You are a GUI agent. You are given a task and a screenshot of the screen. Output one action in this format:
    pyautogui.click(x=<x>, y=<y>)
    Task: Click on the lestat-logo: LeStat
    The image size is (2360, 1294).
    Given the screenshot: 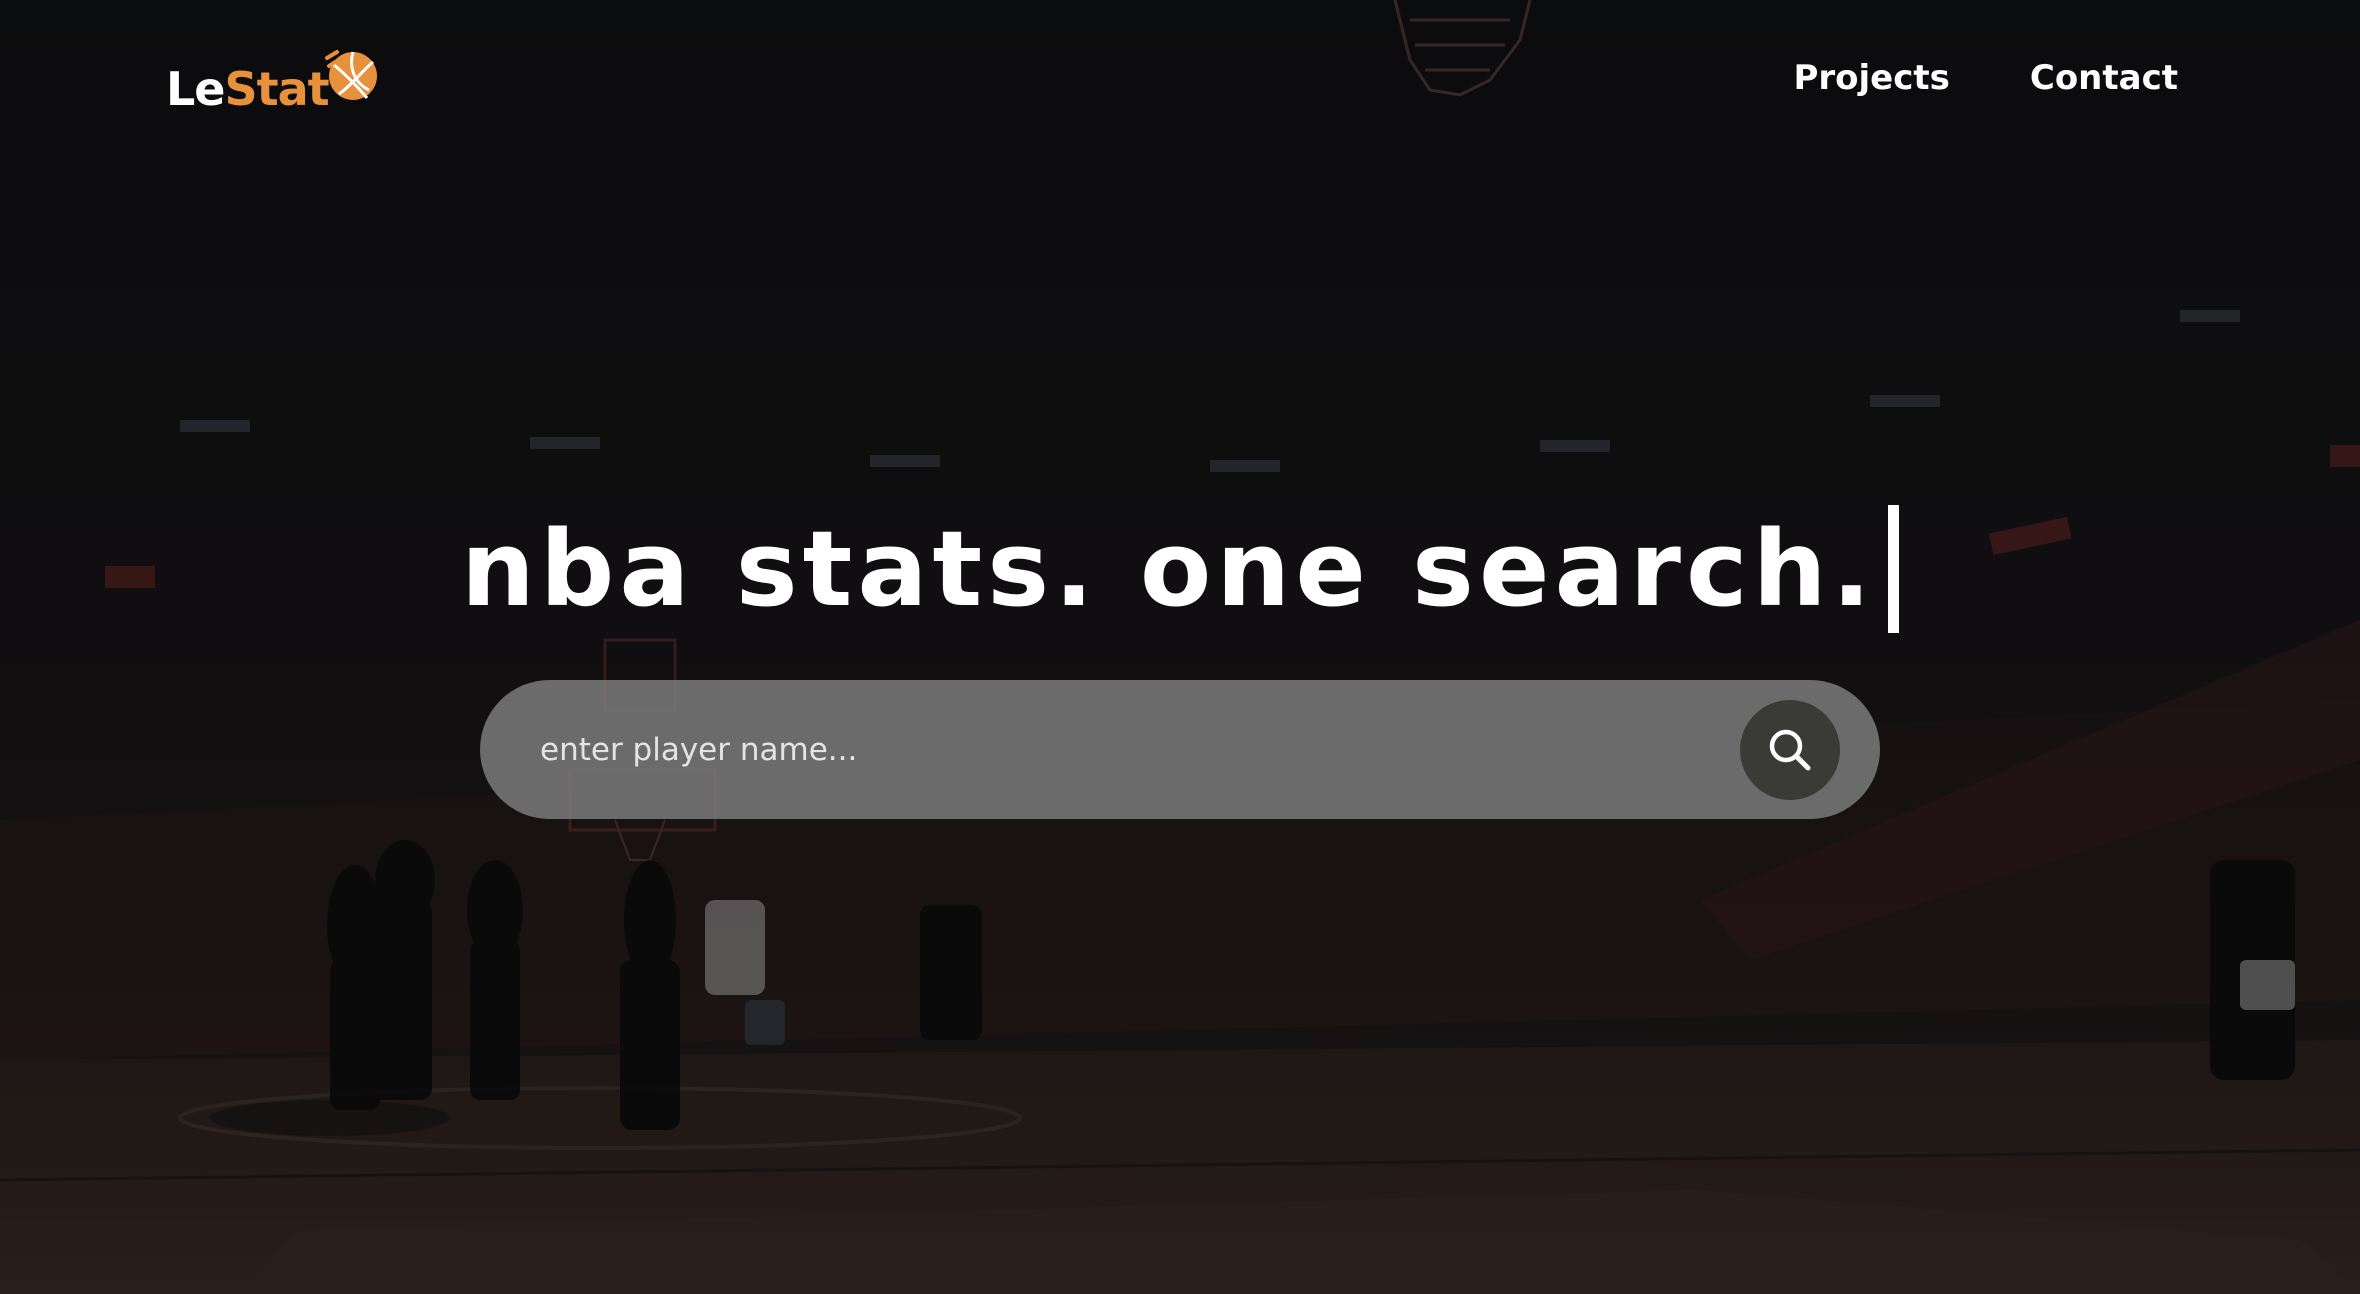 What is the action you would take?
    pyautogui.click(x=273, y=77)
    